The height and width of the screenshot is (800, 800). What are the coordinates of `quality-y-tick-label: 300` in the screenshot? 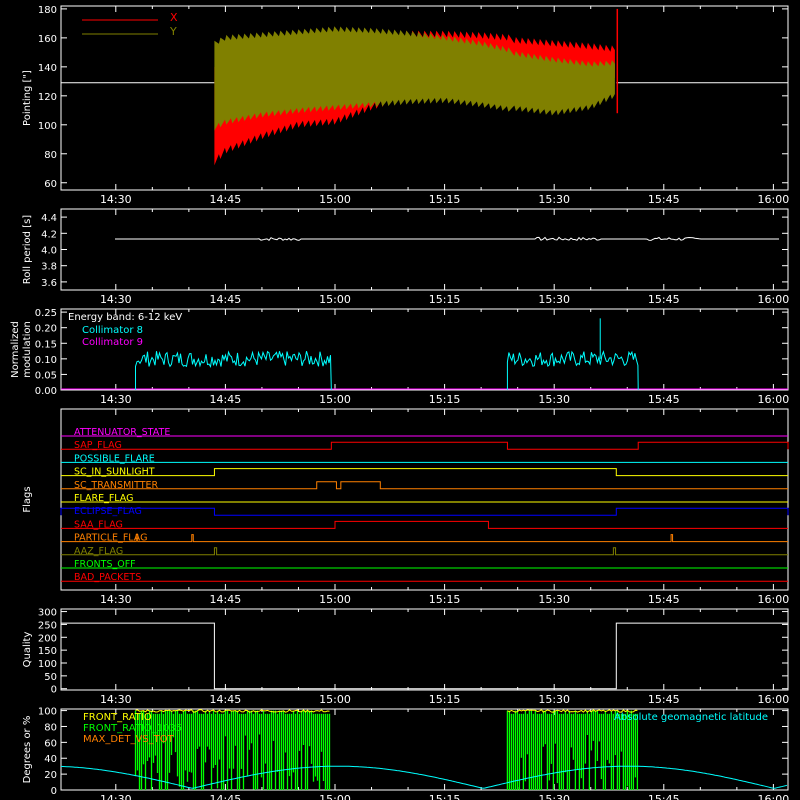 It's located at (47, 613).